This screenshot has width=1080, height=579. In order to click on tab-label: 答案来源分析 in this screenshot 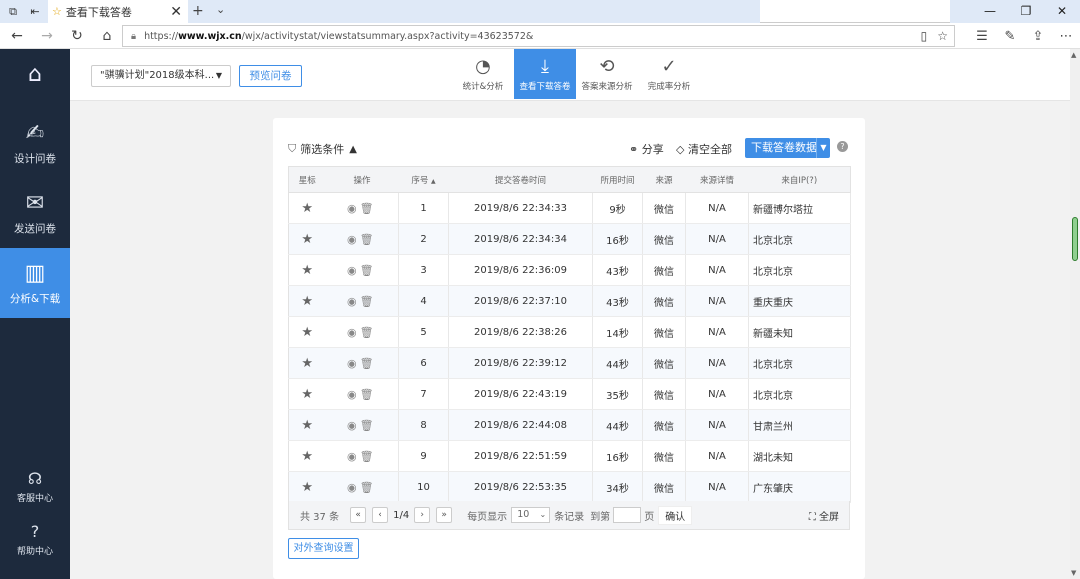, I will do `click(607, 87)`.